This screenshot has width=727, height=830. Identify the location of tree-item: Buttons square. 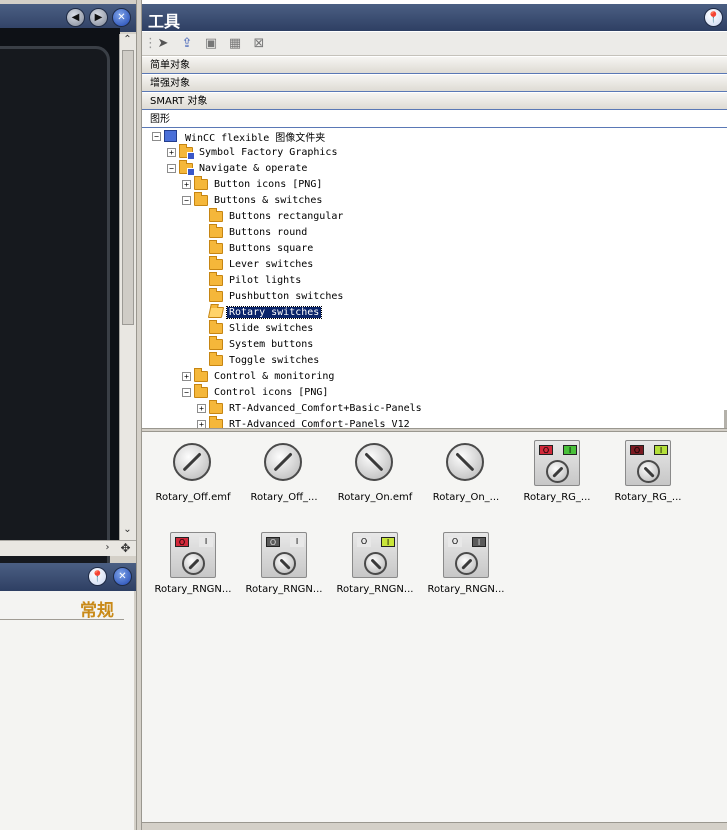
(256, 247).